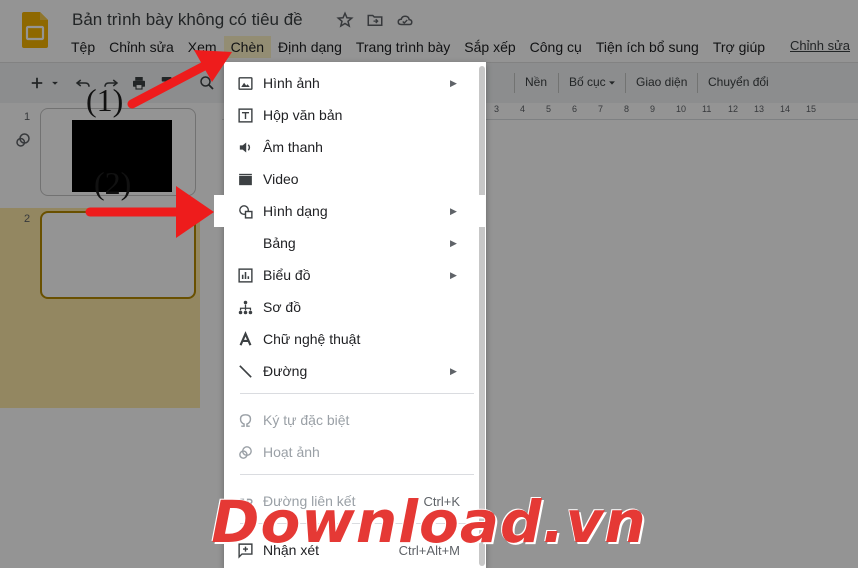 This screenshot has height=568, width=858. What do you see at coordinates (113, 183) in the screenshot?
I see `step-2-label: (2)` at bounding box center [113, 183].